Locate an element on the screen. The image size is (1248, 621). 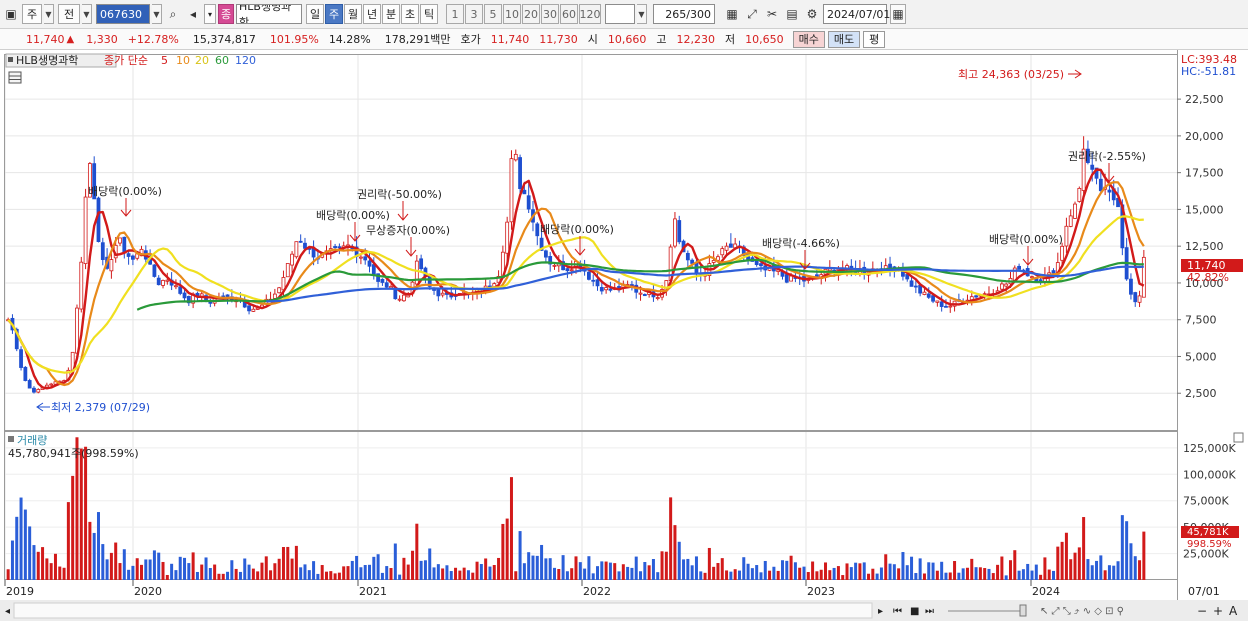
drawing-tools-icons: ↖ ⤢ ⤡ ⤴ ∿ ◇ ⊡ ⚲ is located at coordinates (1082, 611).